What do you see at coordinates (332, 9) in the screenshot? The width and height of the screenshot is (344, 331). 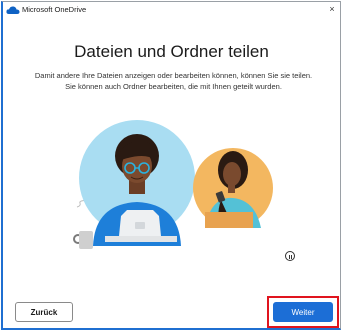 I see `close-icon: ×` at bounding box center [332, 9].